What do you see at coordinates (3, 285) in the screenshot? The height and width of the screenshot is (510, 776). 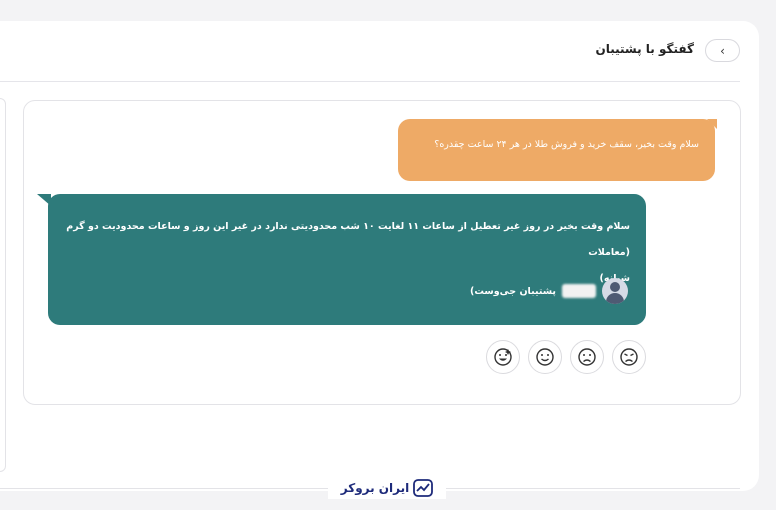 I see `side-panel-edge` at bounding box center [3, 285].